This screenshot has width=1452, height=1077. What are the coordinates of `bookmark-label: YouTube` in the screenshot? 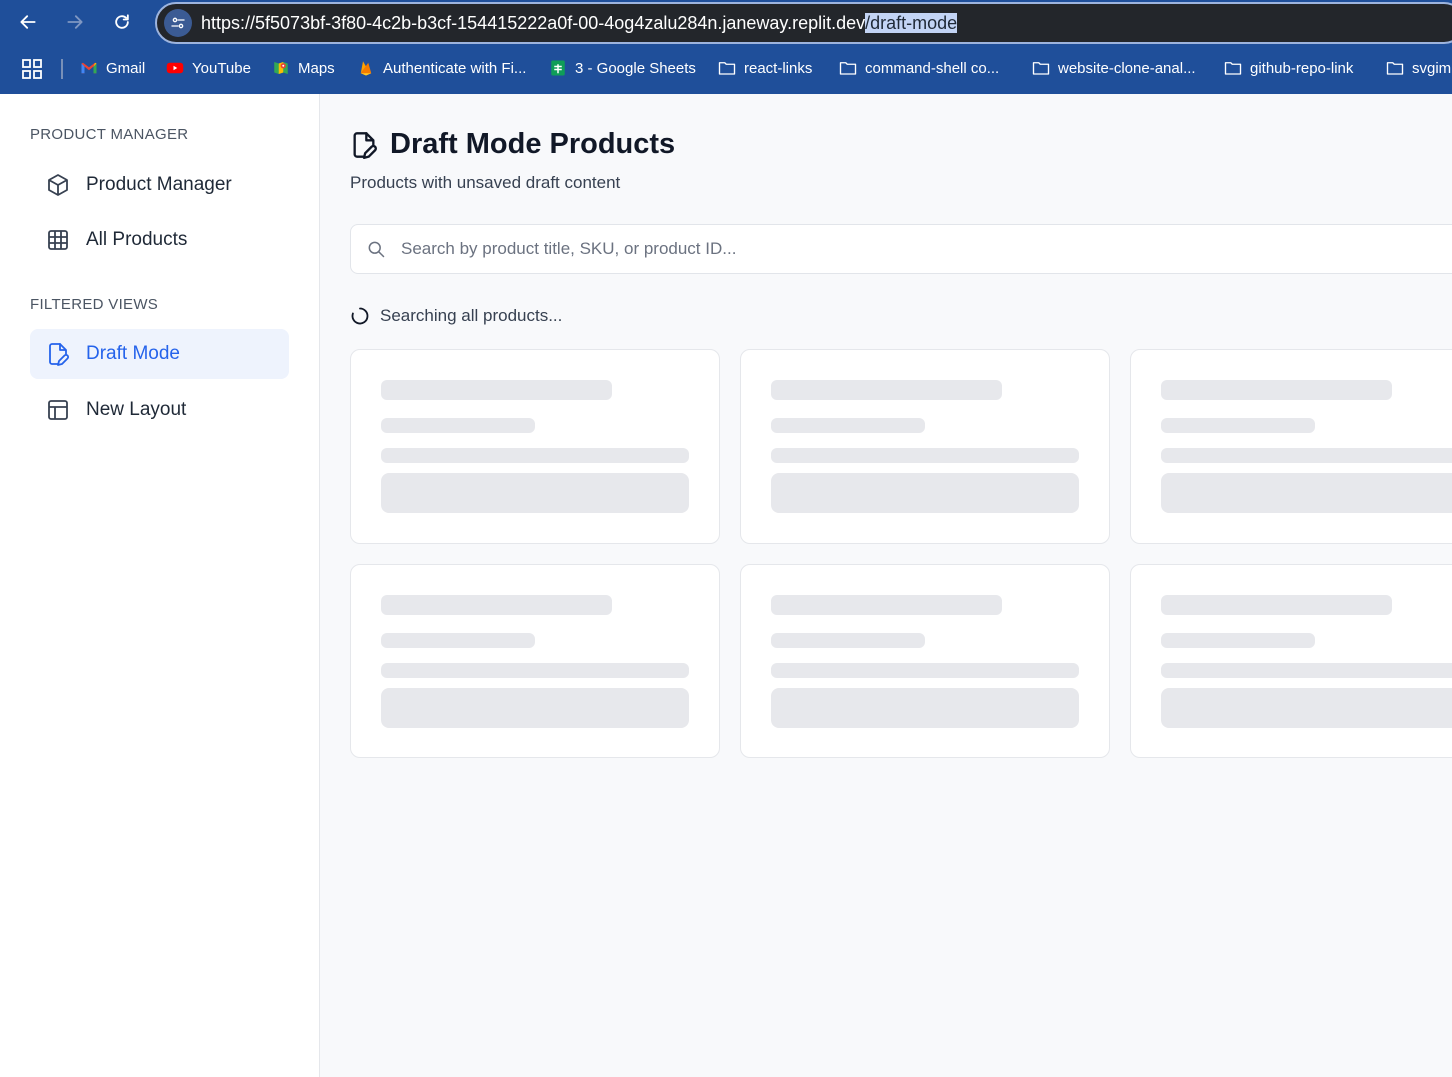 It's located at (221, 68).